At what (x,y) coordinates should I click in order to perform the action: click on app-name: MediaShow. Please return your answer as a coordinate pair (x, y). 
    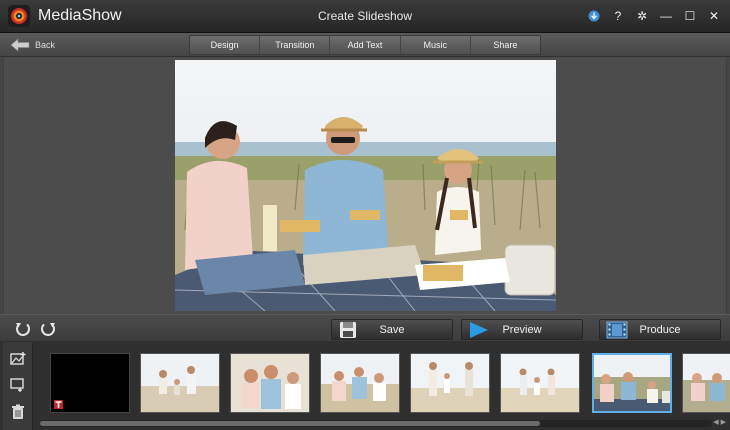
    Looking at the image, I should click on (80, 15).